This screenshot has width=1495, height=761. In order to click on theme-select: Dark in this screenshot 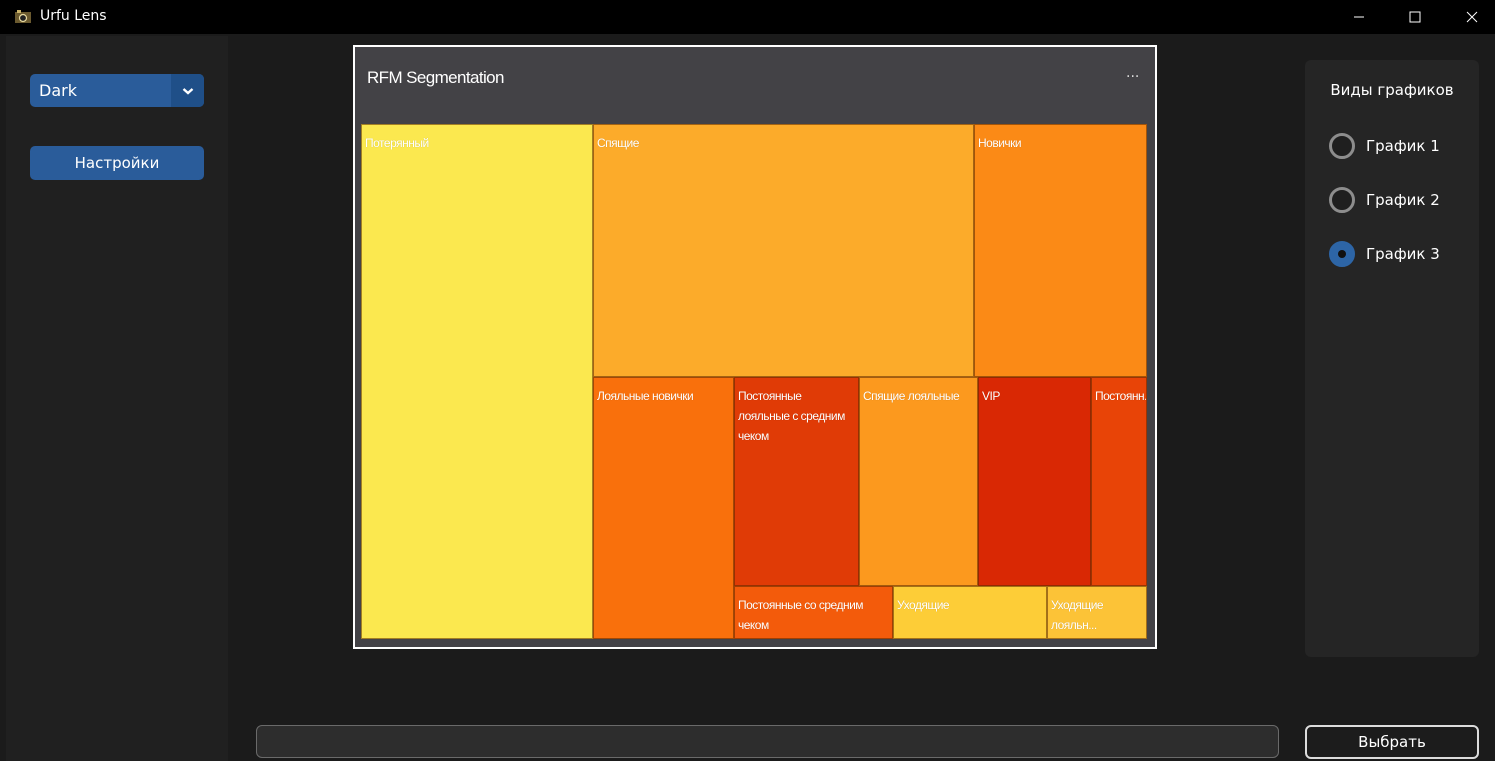, I will do `click(117, 90)`.